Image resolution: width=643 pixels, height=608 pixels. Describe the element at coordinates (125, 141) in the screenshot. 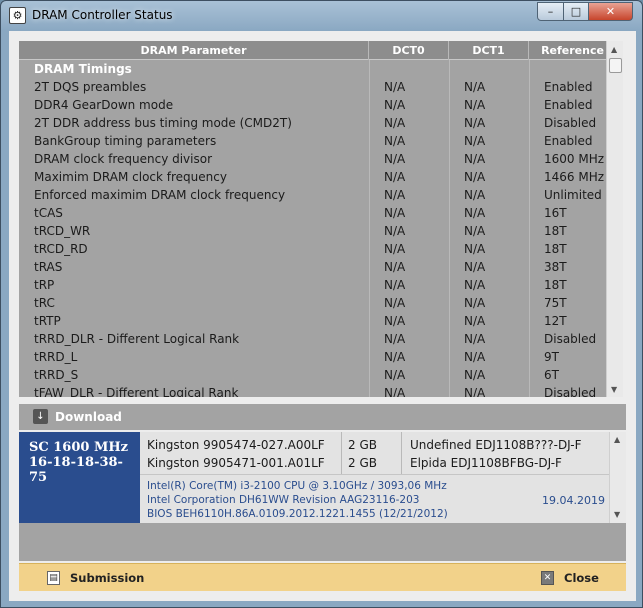

I see `parameter-cell: BankGroup timing parameters` at that location.